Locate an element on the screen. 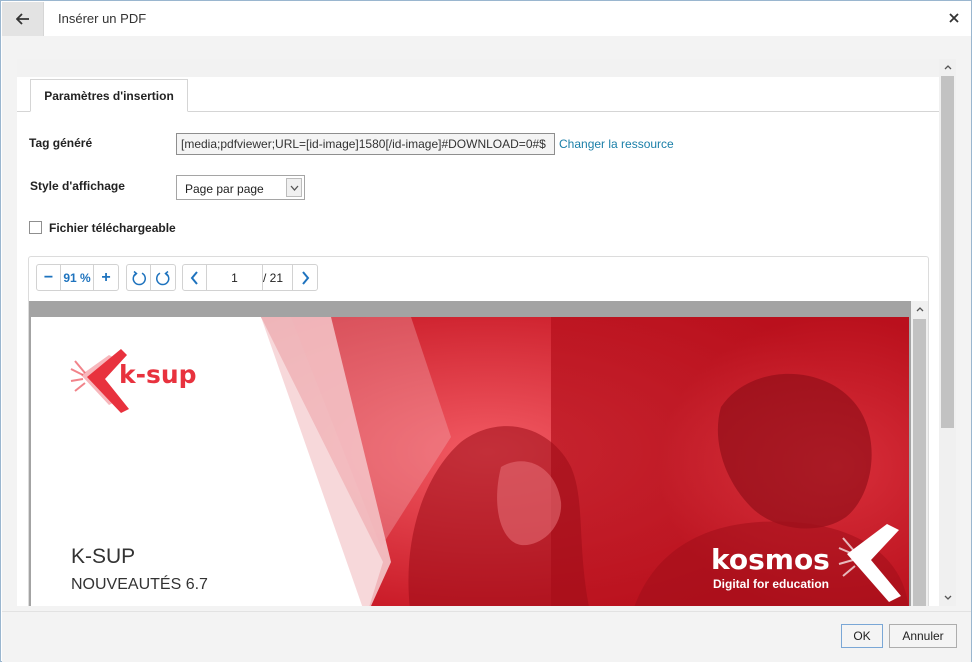 The width and height of the screenshot is (972, 662). zoom-level: 91 % is located at coordinates (77, 277).